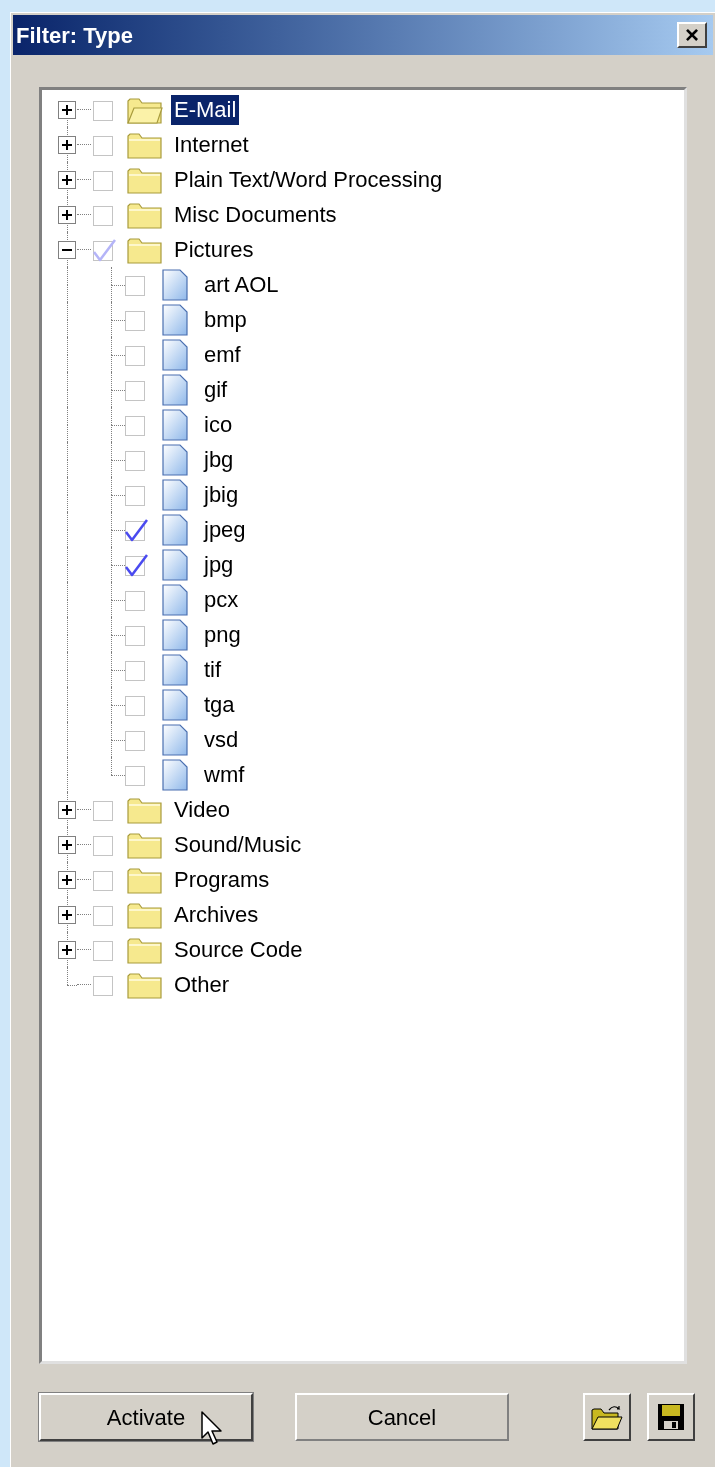 The image size is (715, 1467). What do you see at coordinates (146, 1417) in the screenshot?
I see `dialog-button: Activate` at bounding box center [146, 1417].